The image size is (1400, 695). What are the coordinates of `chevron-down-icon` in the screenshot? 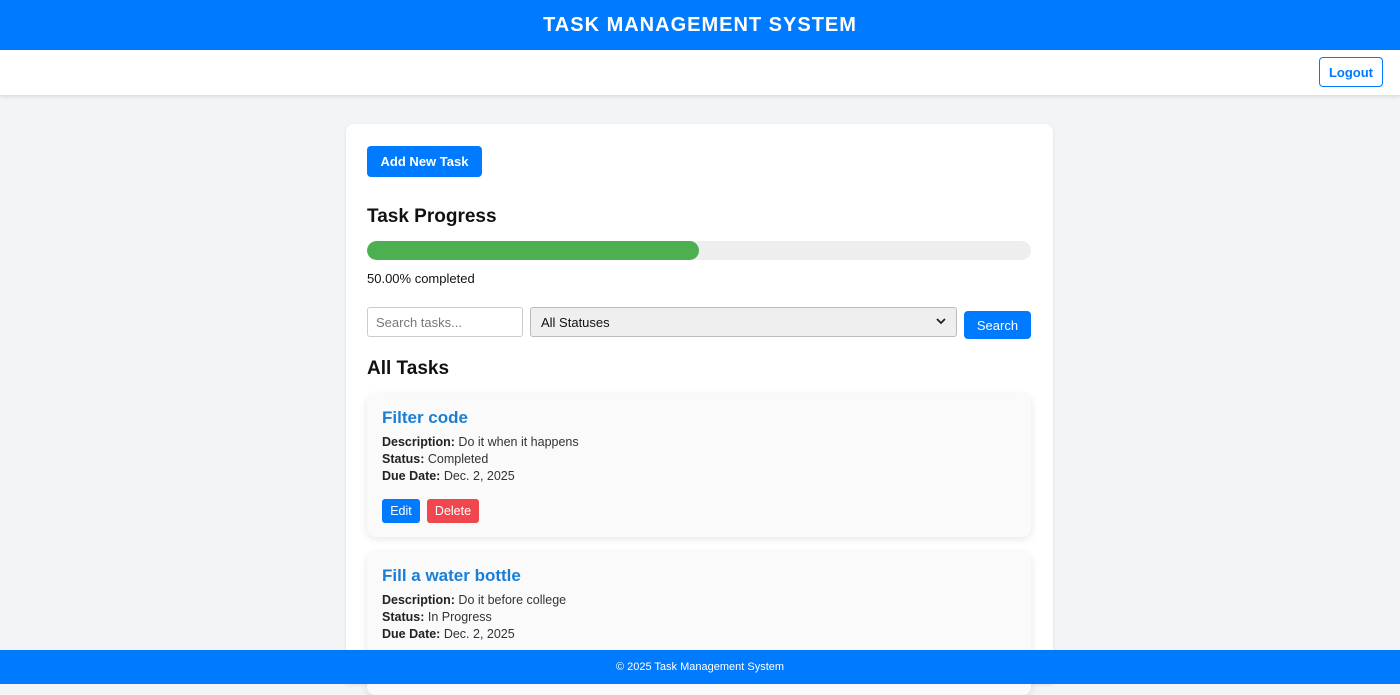 It's located at (941, 322).